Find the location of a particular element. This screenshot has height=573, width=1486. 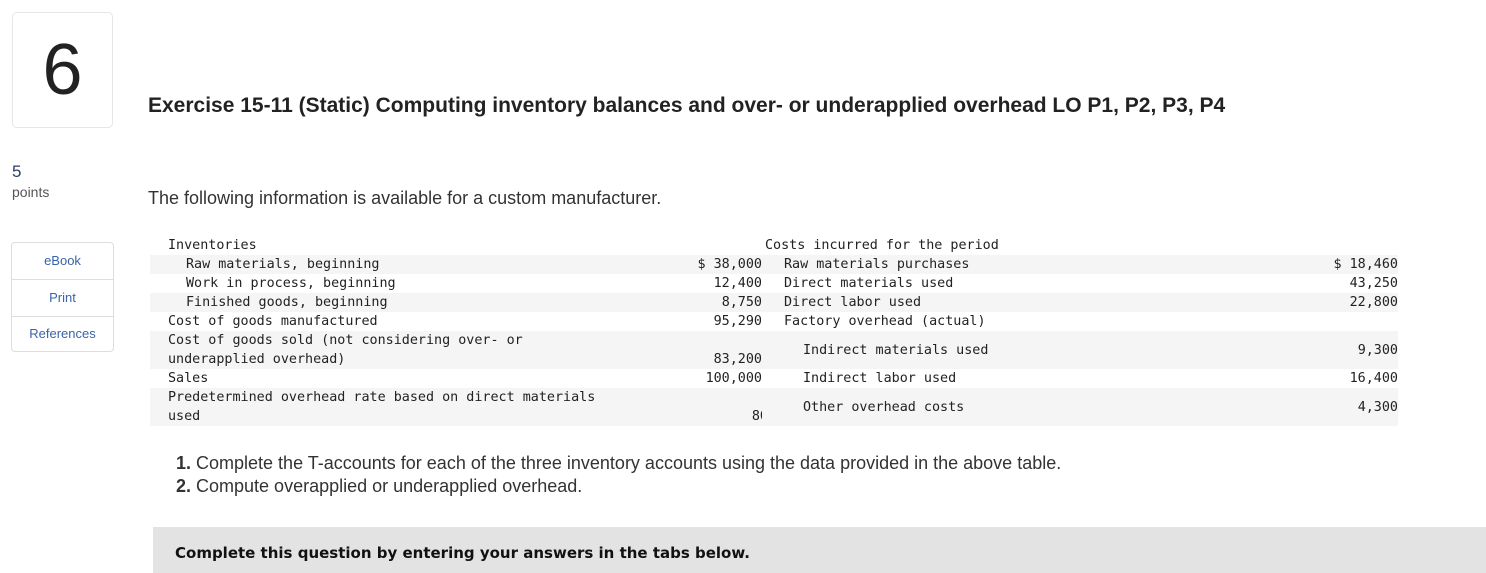

row-label: Finished goods, beginning is located at coordinates (400, 302).